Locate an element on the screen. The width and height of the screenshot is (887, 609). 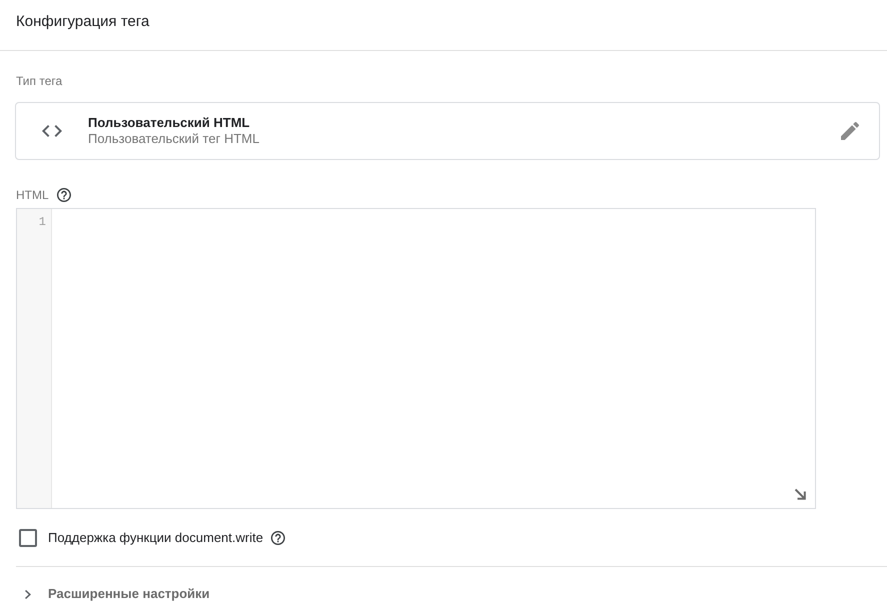
line-number: 1 is located at coordinates (42, 222).